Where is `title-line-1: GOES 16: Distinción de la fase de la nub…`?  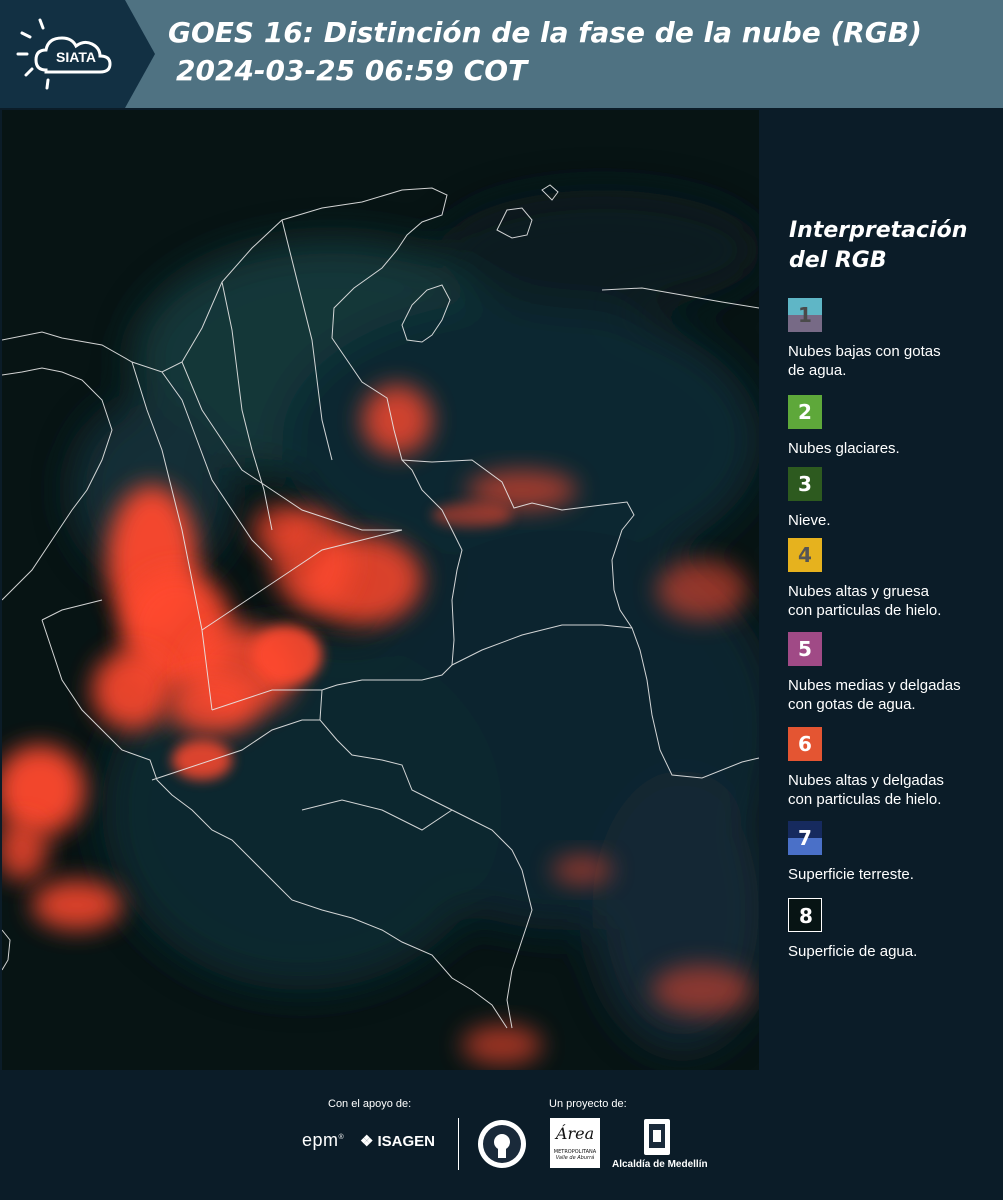
title-line-1: GOES 16: Distinción de la fase de la nub… is located at coordinates (545, 32).